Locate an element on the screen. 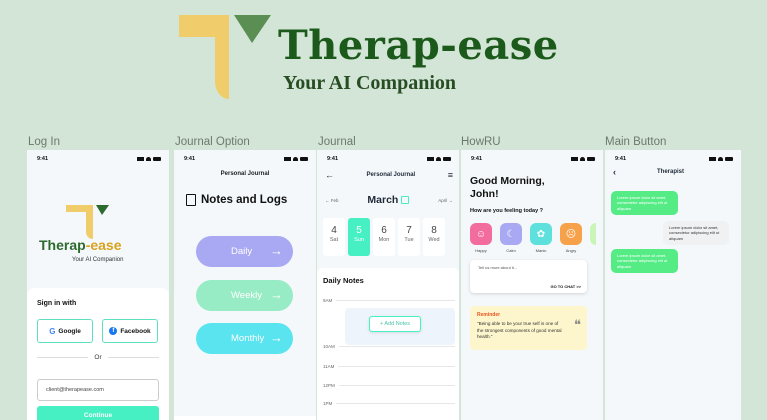  day-weekday: Sun is located at coordinates (359, 240).